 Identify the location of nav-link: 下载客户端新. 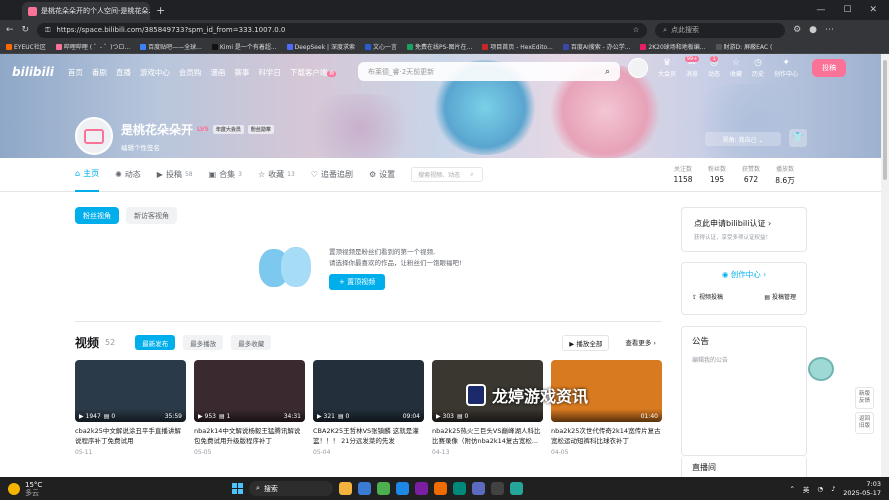
(313, 72).